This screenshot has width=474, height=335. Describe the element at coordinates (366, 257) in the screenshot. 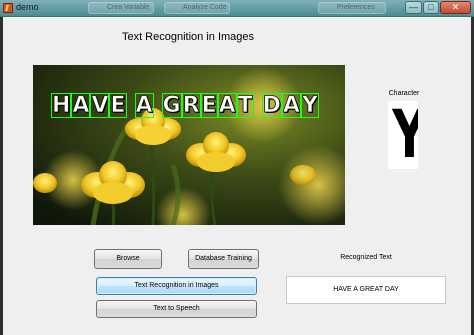

I see `recognized-text-label: Recognized Text` at that location.